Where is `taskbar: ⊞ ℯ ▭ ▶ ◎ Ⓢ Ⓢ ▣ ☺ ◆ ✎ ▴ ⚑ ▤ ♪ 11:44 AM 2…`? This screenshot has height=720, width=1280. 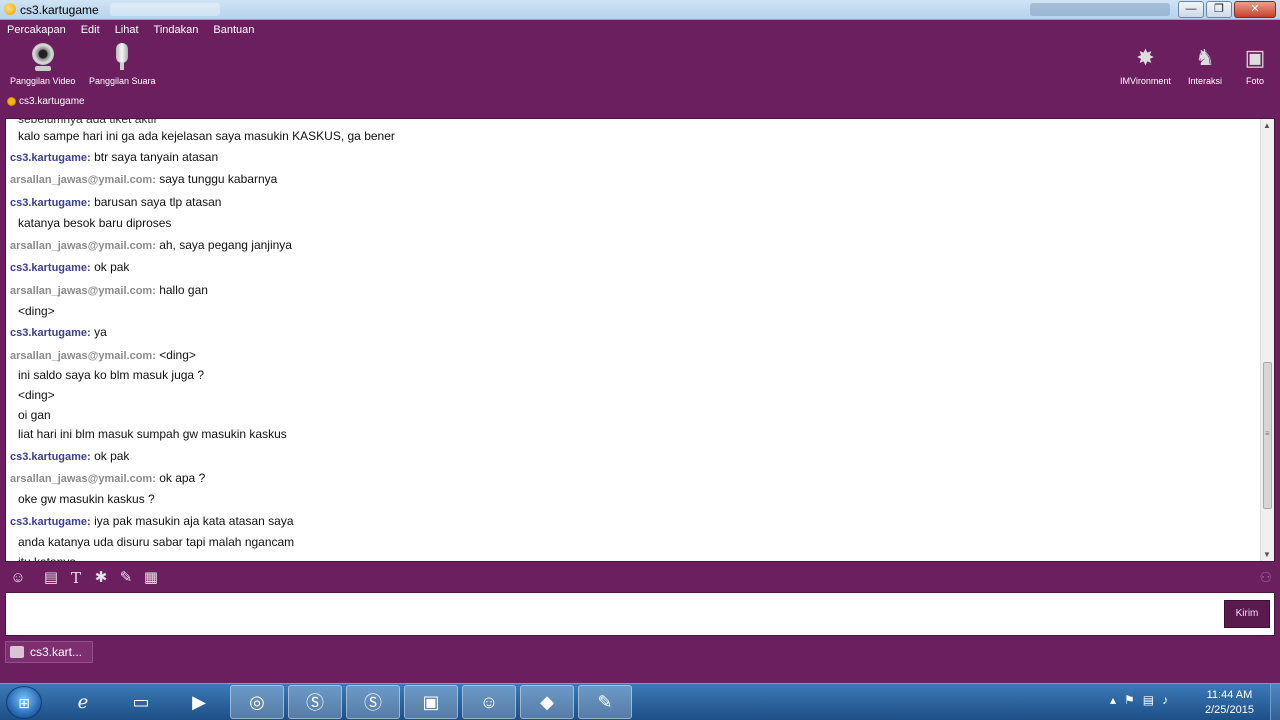
taskbar: ⊞ ℯ ▭ ▶ ◎ Ⓢ Ⓢ ▣ ☺ ◆ ✎ ▴ ⚑ ▤ ♪ 11:44 AM 2… is located at coordinates (640, 701).